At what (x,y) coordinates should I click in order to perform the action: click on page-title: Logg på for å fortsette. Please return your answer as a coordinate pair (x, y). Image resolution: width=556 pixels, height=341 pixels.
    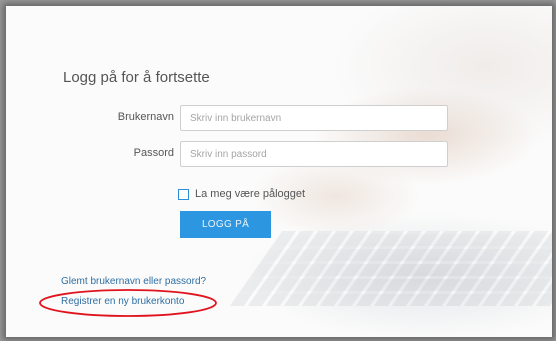
    Looking at the image, I should click on (136, 77).